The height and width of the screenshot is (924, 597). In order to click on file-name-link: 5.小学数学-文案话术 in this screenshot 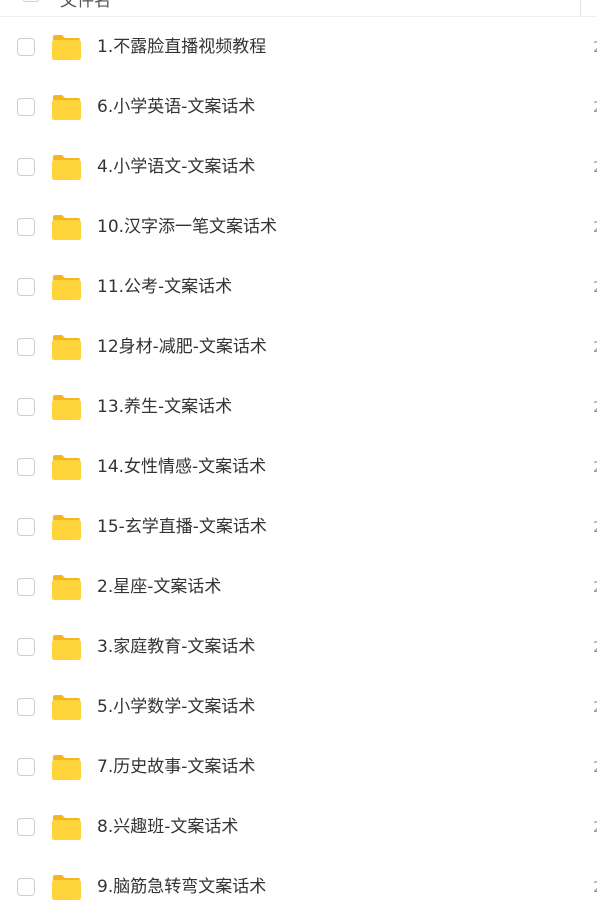, I will do `click(176, 707)`.